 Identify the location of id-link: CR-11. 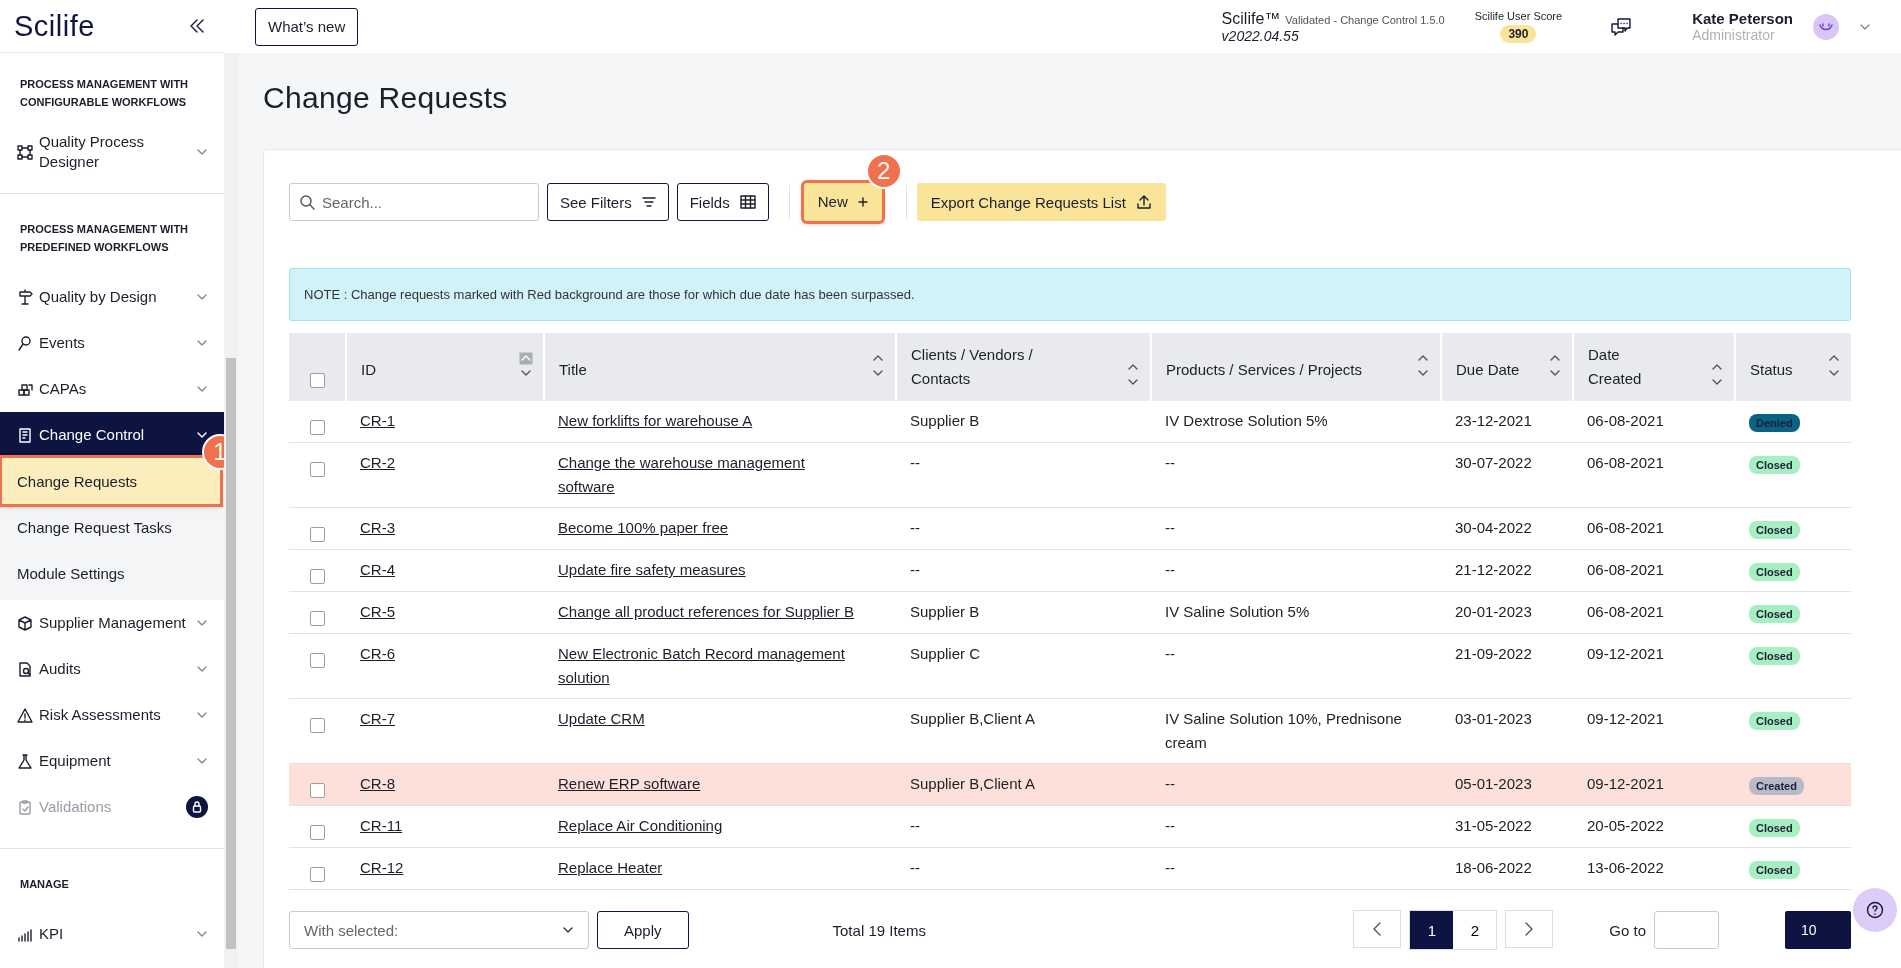
(381, 825).